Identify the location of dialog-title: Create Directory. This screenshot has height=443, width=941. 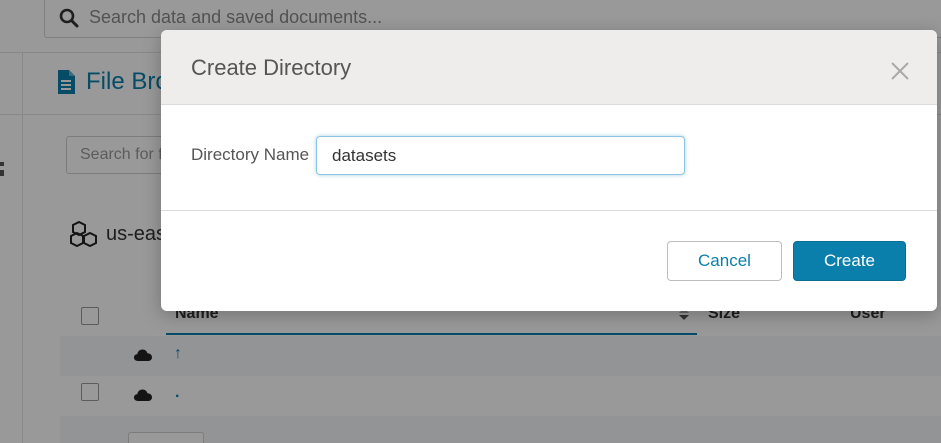
(271, 67).